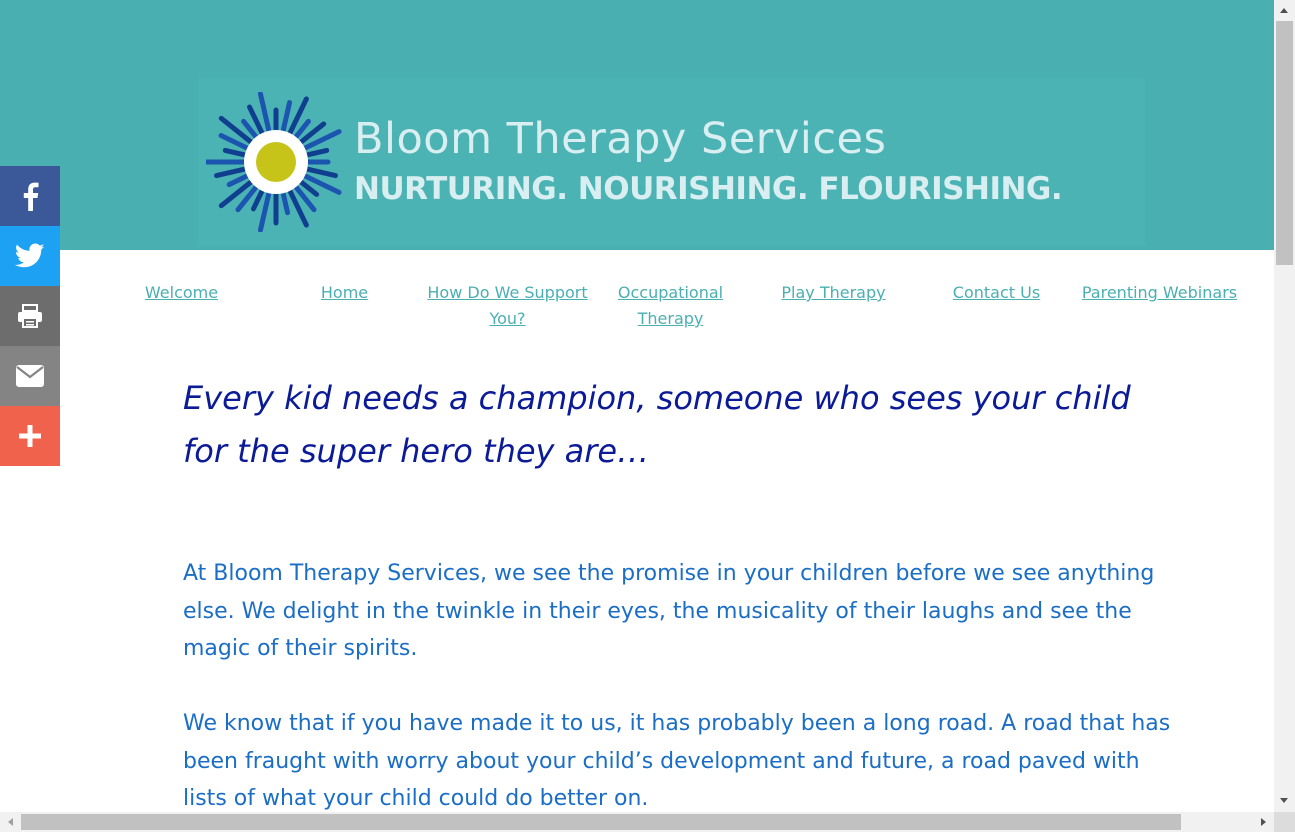 This screenshot has width=1295, height=832. I want to click on social-share-bar, so click(30, 316).